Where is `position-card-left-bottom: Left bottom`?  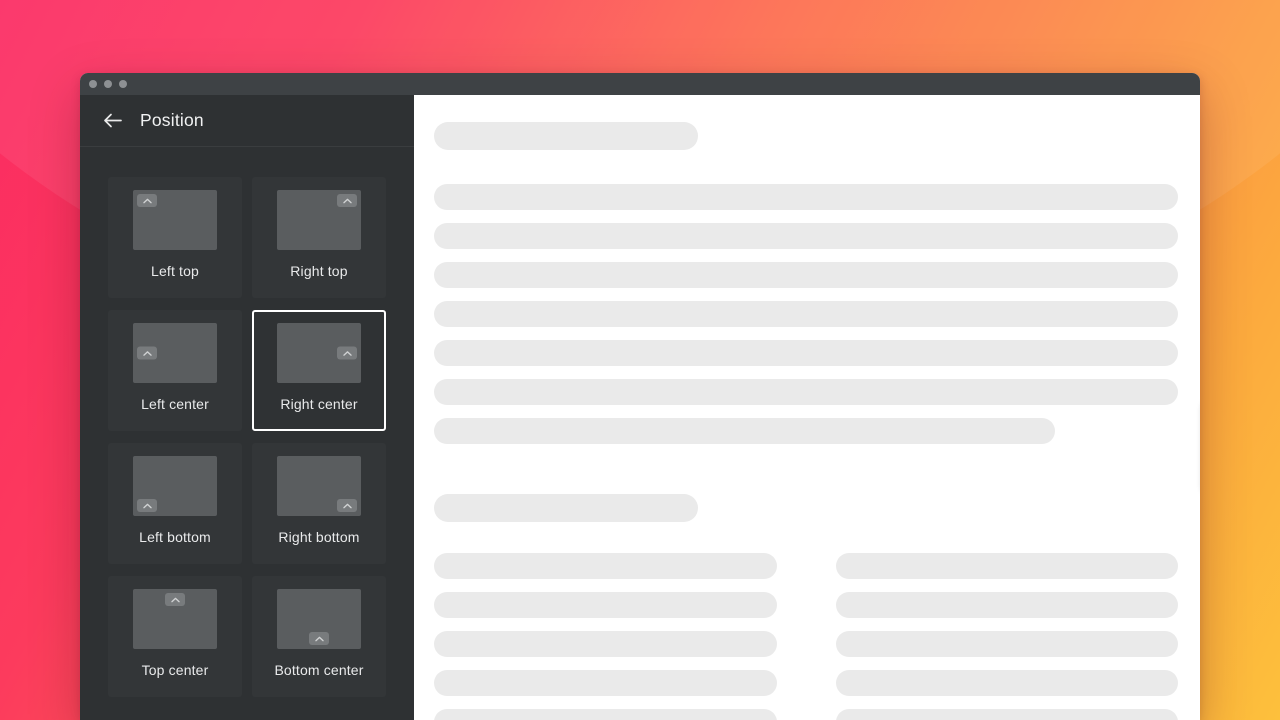
position-card-left-bottom: Left bottom is located at coordinates (175, 503).